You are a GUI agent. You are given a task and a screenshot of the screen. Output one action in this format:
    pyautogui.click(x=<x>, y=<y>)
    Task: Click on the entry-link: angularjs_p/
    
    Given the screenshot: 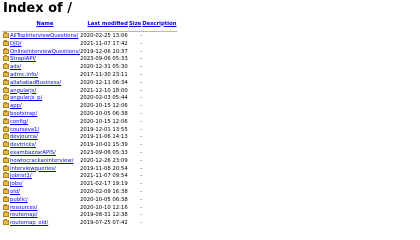 What is the action you would take?
    pyautogui.click(x=26, y=98)
    